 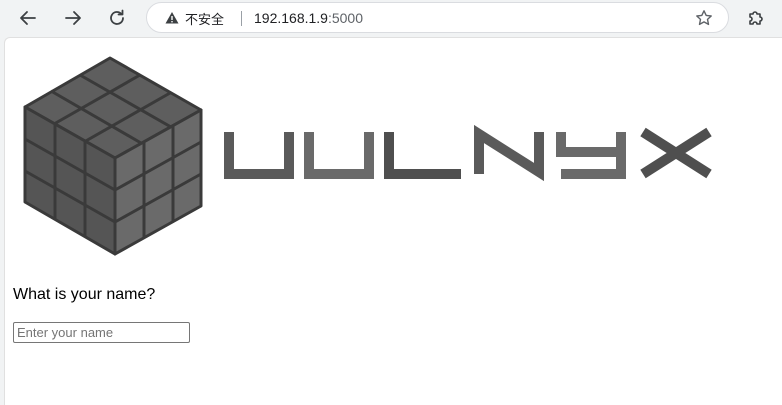 I want to click on puzzle-icon, so click(x=756, y=18).